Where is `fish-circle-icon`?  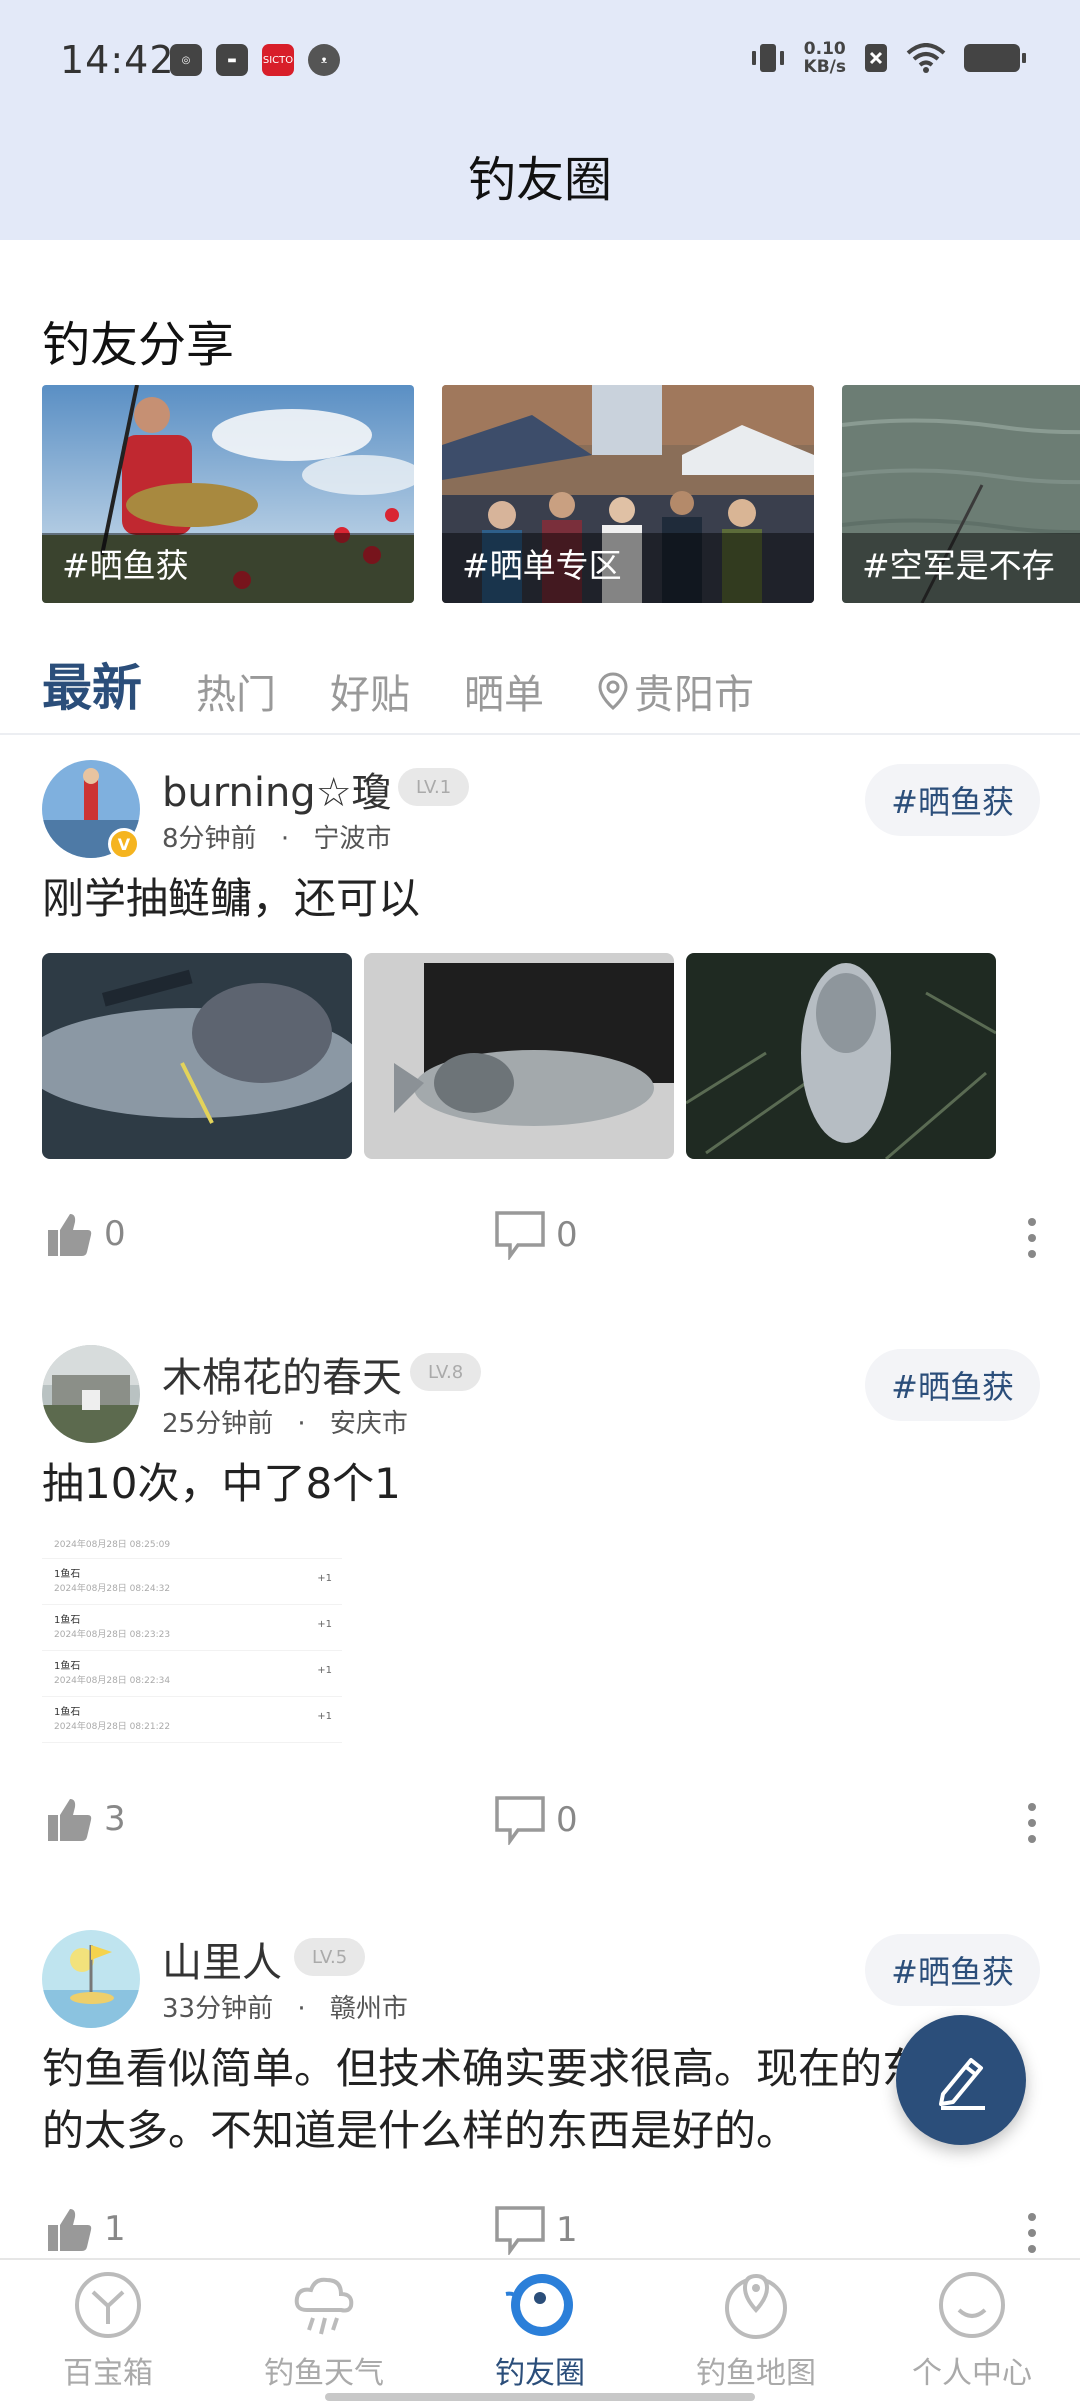 fish-circle-icon is located at coordinates (539, 2305).